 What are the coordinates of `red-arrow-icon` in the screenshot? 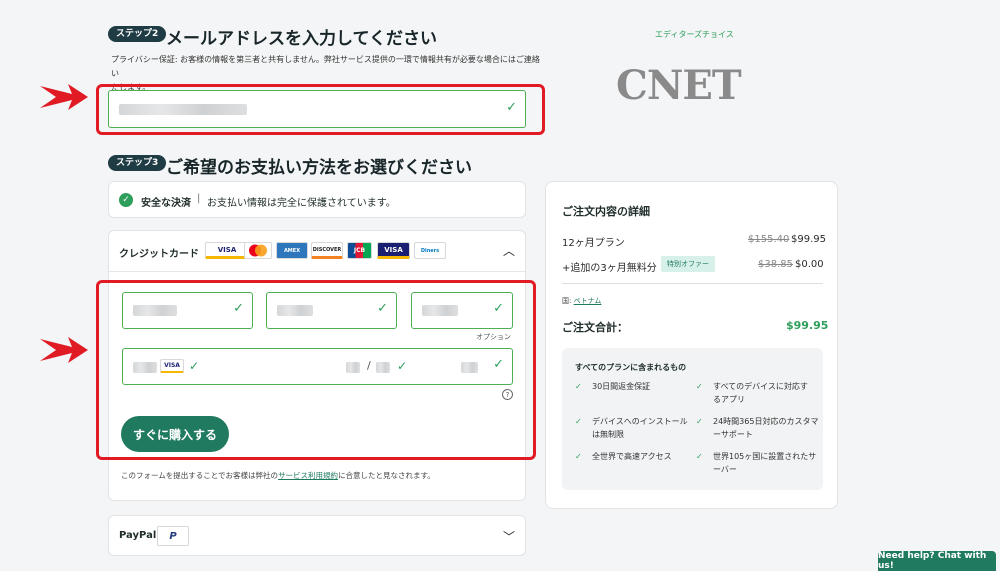 It's located at (64, 97).